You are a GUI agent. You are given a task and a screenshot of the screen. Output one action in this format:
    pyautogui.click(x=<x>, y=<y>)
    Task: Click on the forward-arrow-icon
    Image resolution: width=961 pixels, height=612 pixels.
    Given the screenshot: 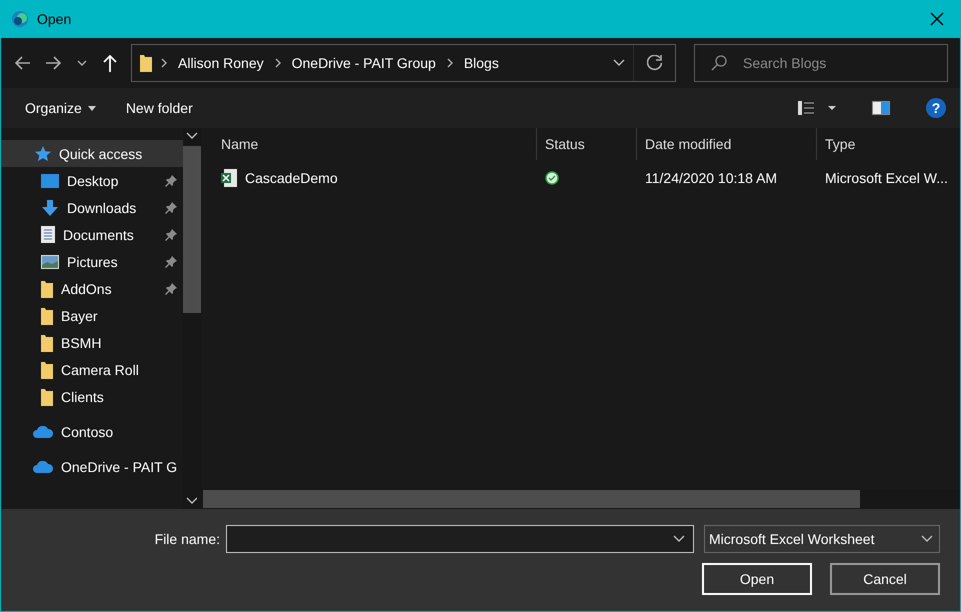 What is the action you would take?
    pyautogui.click(x=53, y=63)
    